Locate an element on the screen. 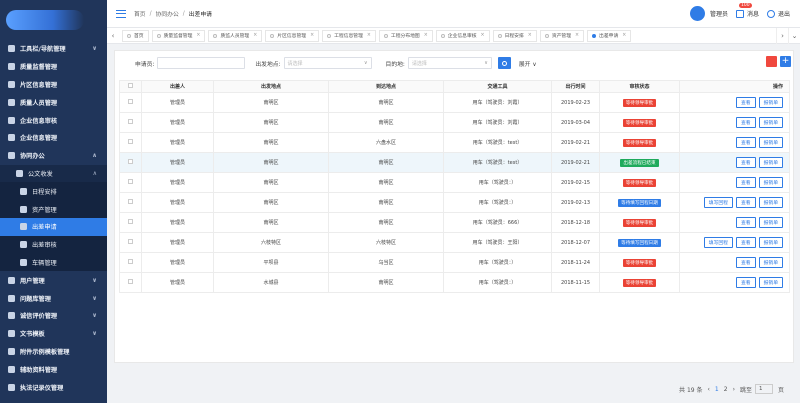  messages-button: 100 消息 is located at coordinates (747, 10).